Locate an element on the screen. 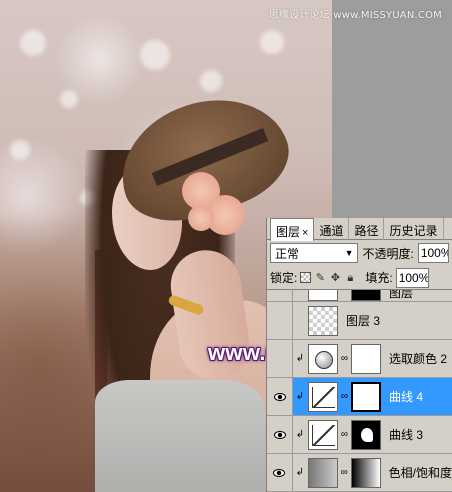 Image resolution: width=452 pixels, height=492 pixels. fill-label: 填充: is located at coordinates (379, 278).